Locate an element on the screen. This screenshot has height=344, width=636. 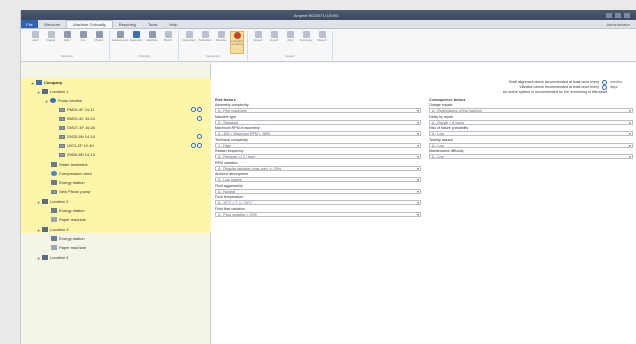
edit-button: Edit is located at coordinates (67, 42).